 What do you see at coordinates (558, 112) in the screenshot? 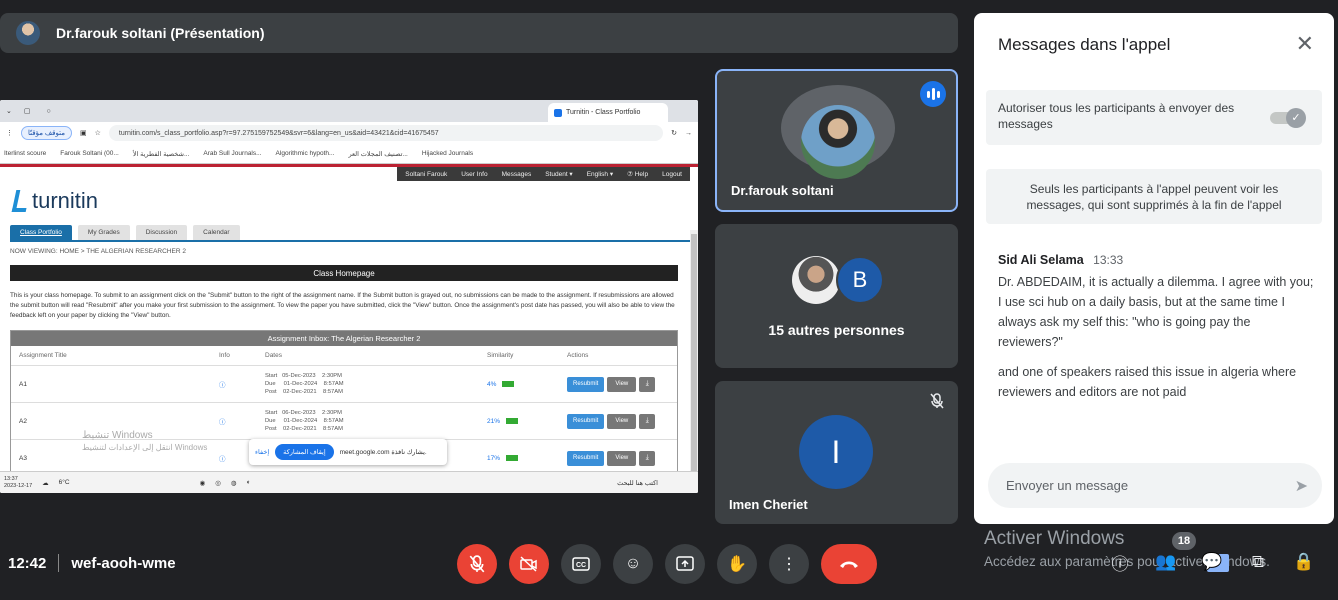
I see `turnitin-favicon-icon` at bounding box center [558, 112].